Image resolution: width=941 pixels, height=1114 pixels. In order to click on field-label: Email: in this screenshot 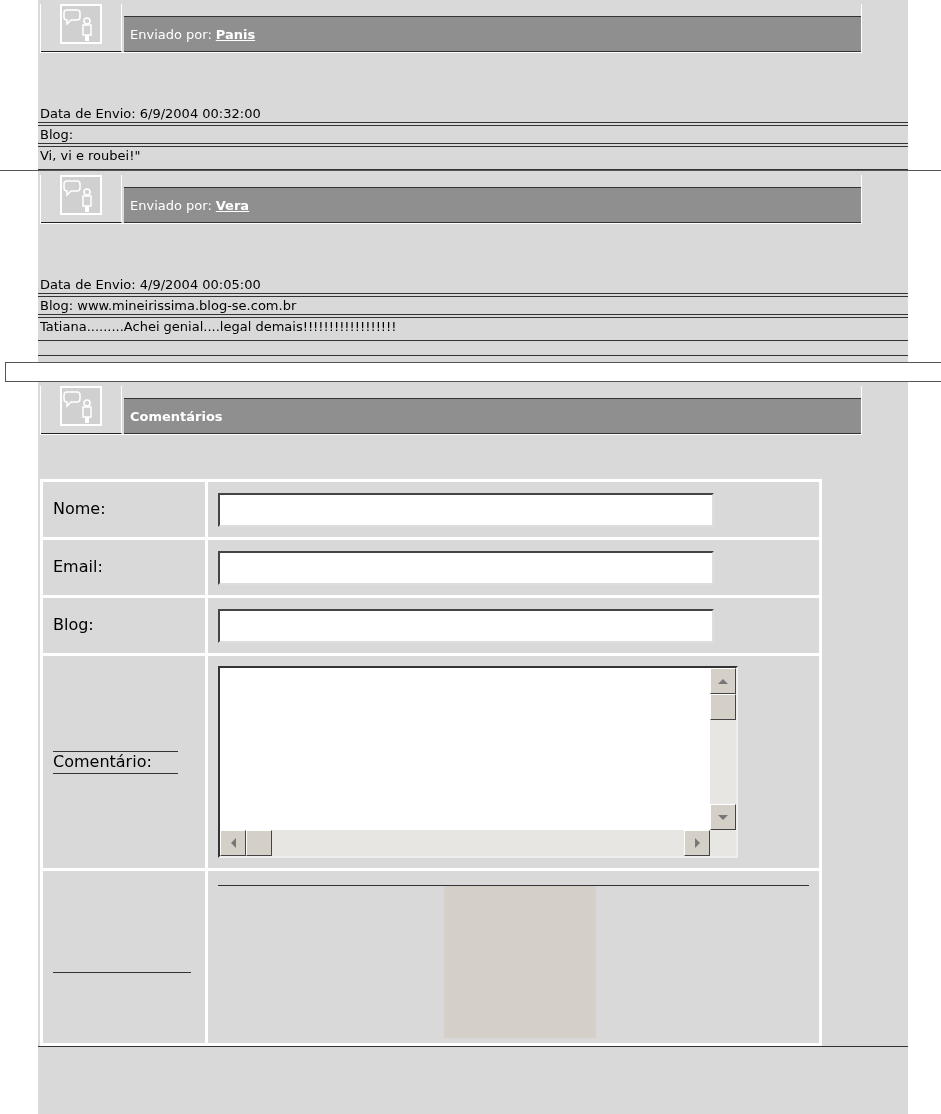, I will do `click(78, 567)`.